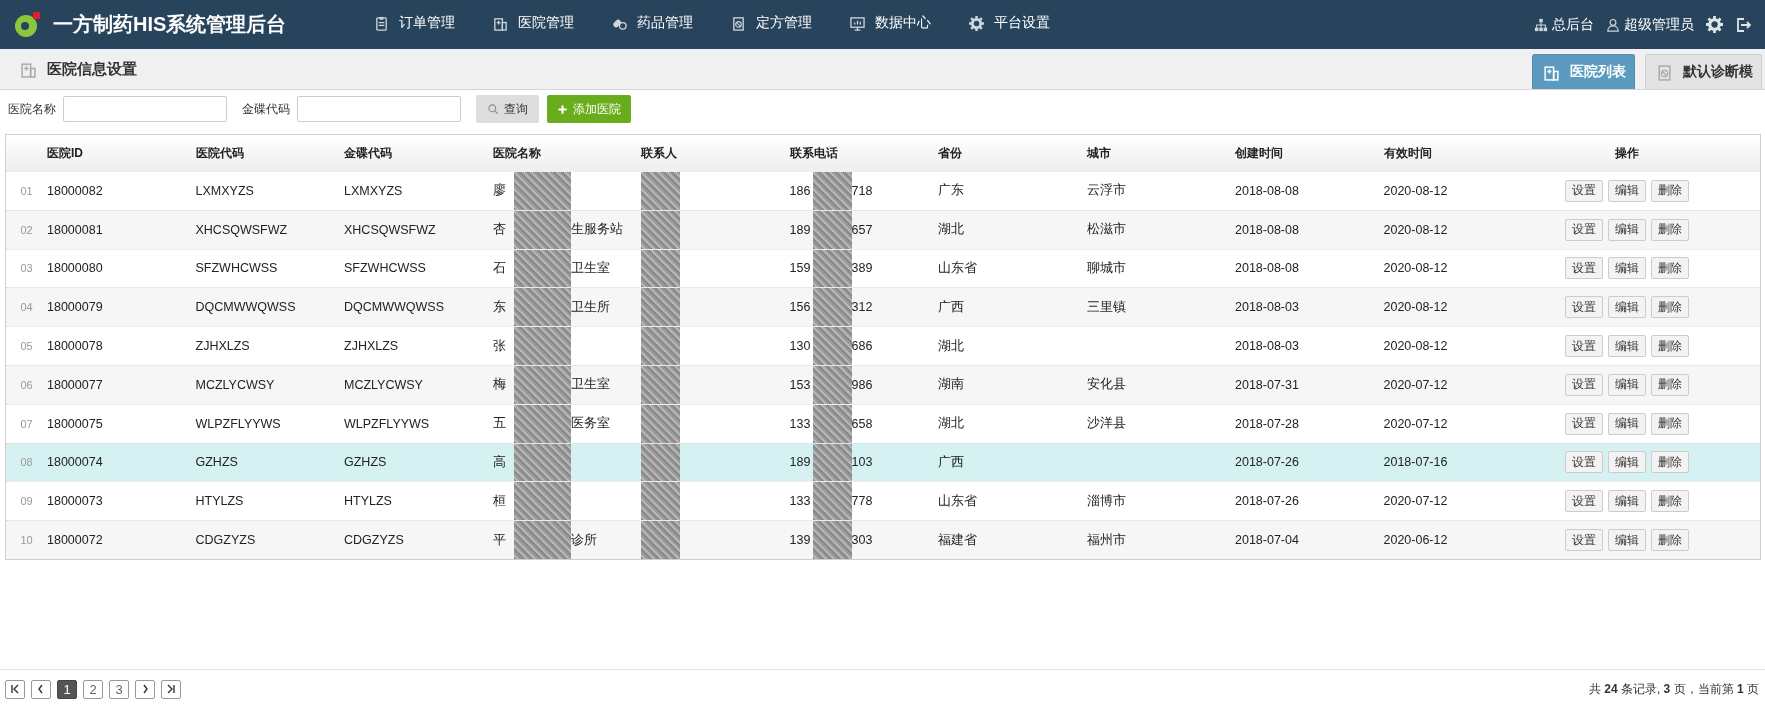  Describe the element at coordinates (26, 307) in the screenshot. I see `row-number: 04` at that location.